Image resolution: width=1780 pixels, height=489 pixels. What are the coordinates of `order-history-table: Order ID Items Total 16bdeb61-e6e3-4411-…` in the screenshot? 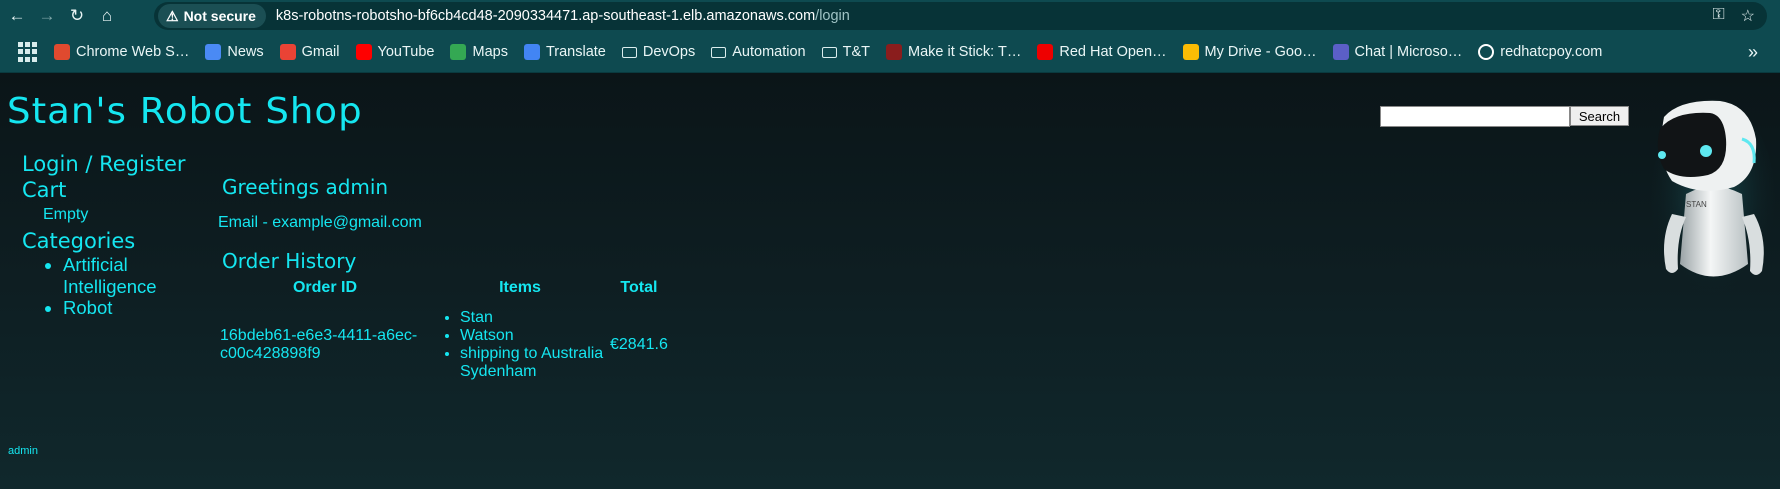 It's located at (444, 331).